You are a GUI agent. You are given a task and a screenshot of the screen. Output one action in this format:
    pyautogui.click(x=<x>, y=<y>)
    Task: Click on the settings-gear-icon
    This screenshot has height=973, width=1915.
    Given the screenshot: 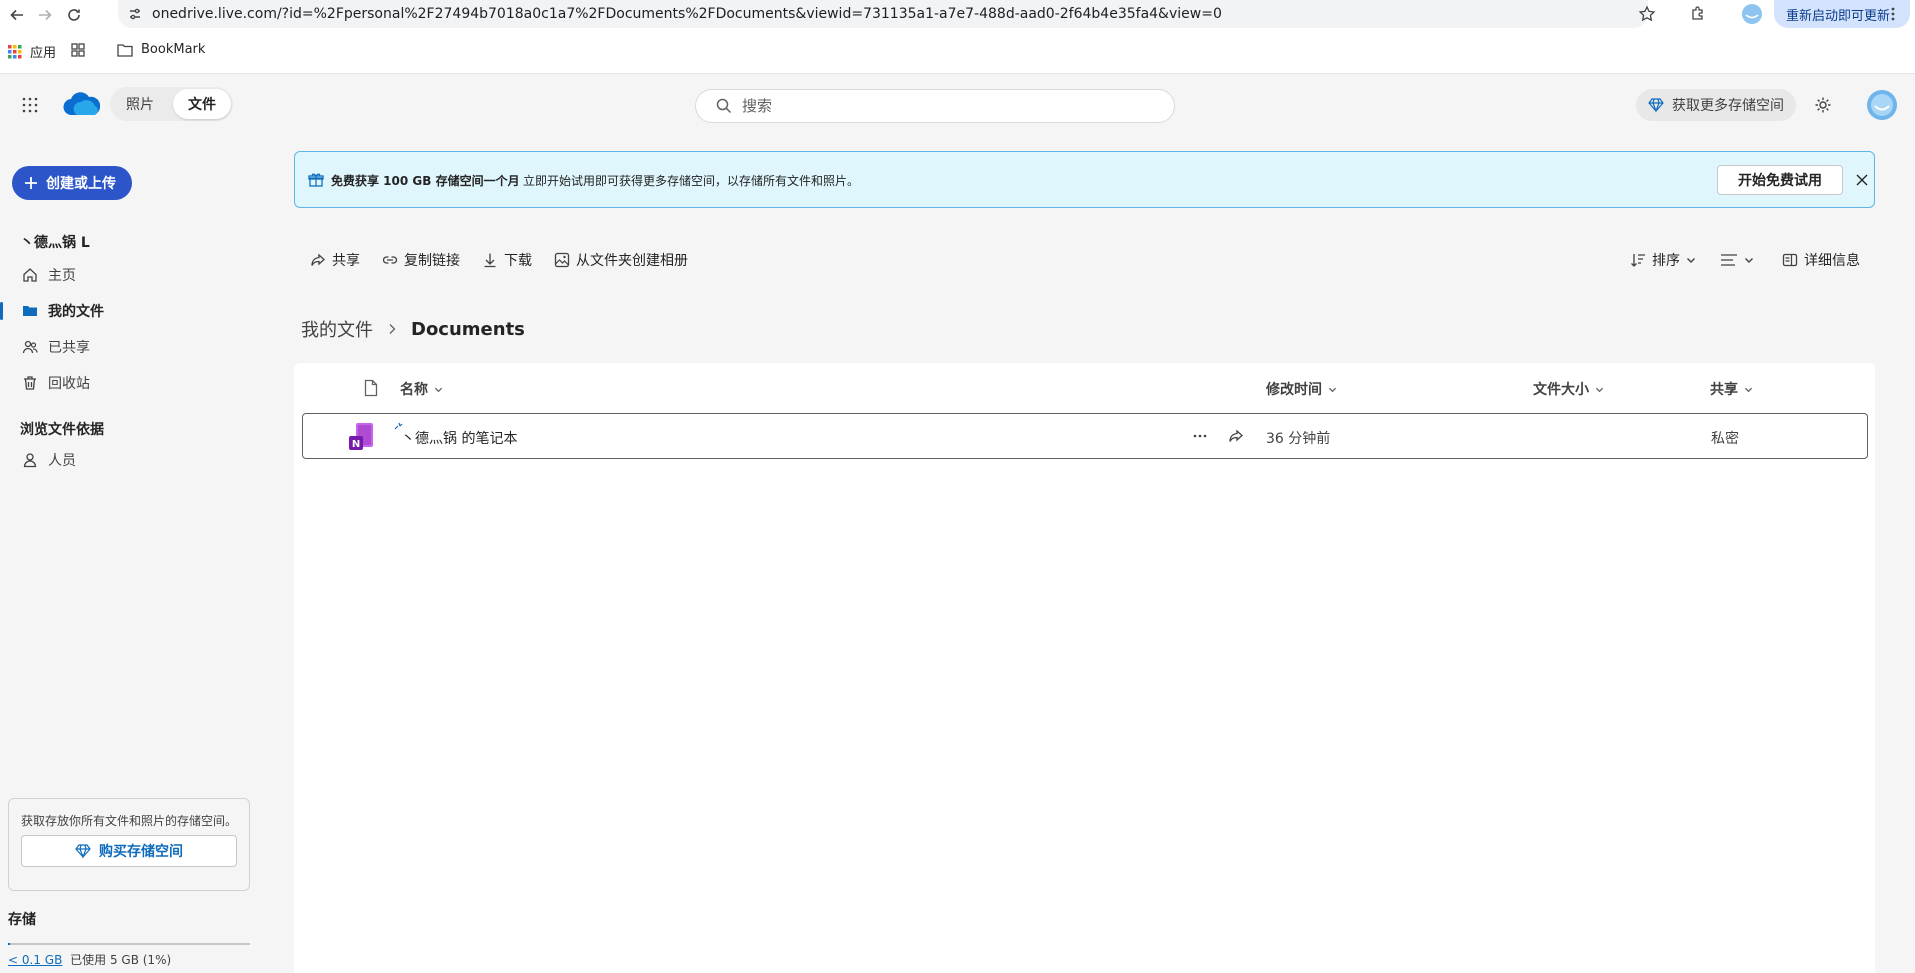 What is the action you would take?
    pyautogui.click(x=1823, y=105)
    